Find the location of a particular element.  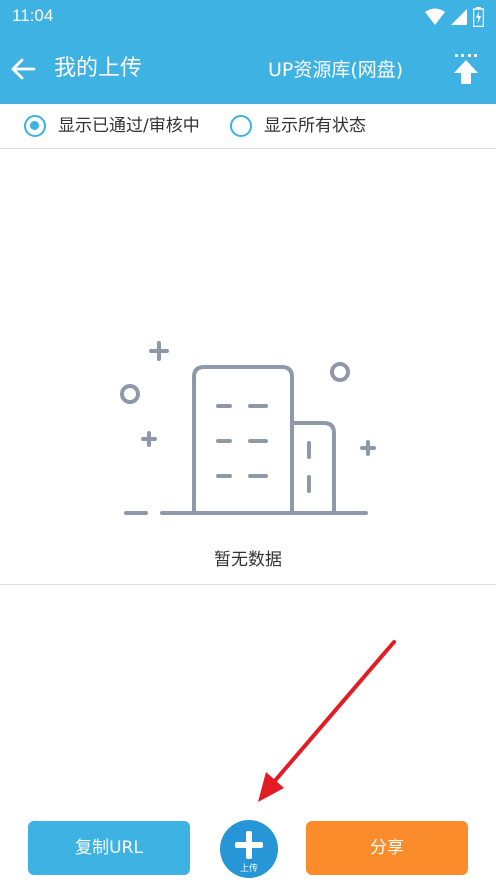

battery-icon is located at coordinates (478, 17).